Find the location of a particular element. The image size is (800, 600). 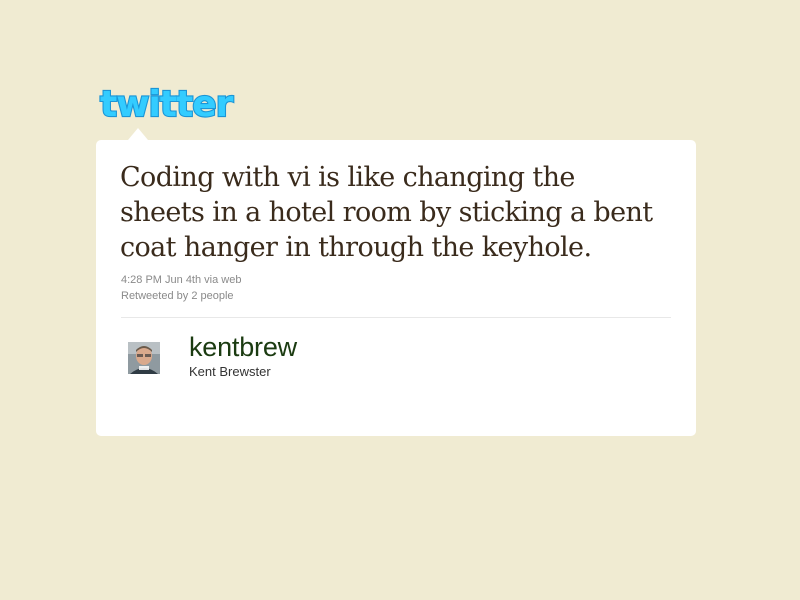

tweet-timestamp: 4:28 PM Jun 4th is located at coordinates (161, 280).